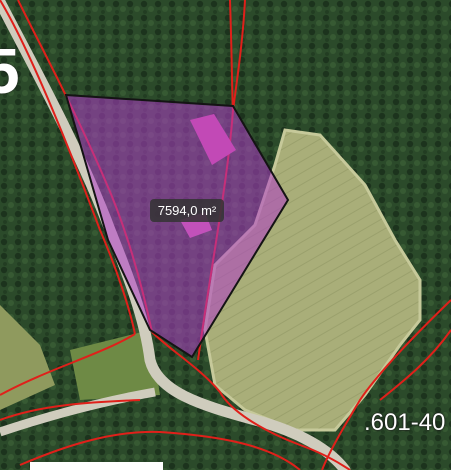 Image resolution: width=451 pixels, height=470 pixels. What do you see at coordinates (96, 466) in the screenshot?
I see `bottom-panel-edge` at bounding box center [96, 466].